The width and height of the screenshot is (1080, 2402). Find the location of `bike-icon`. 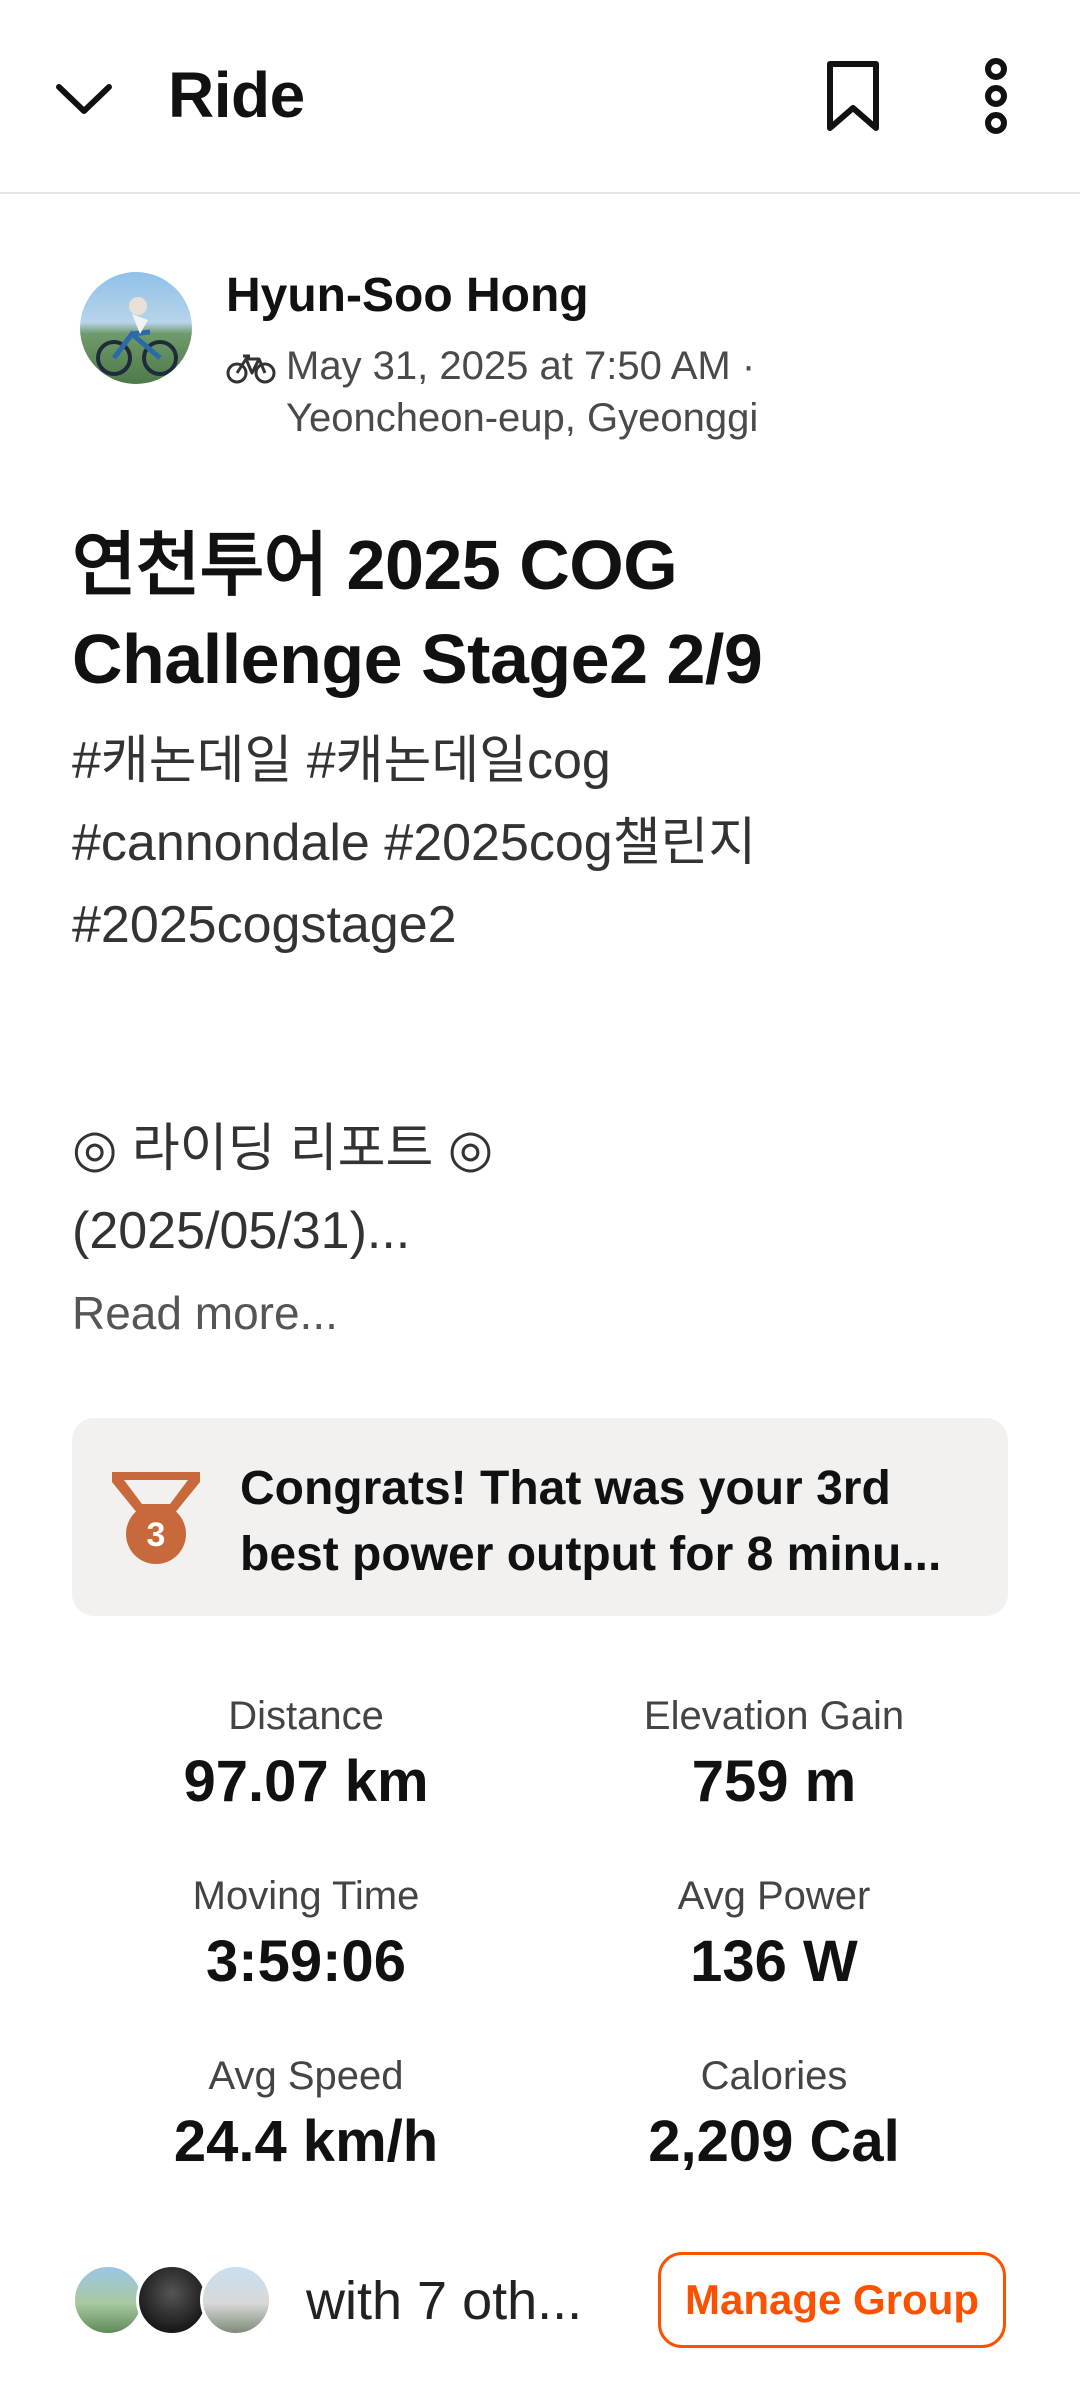

bike-icon is located at coordinates (251, 367).